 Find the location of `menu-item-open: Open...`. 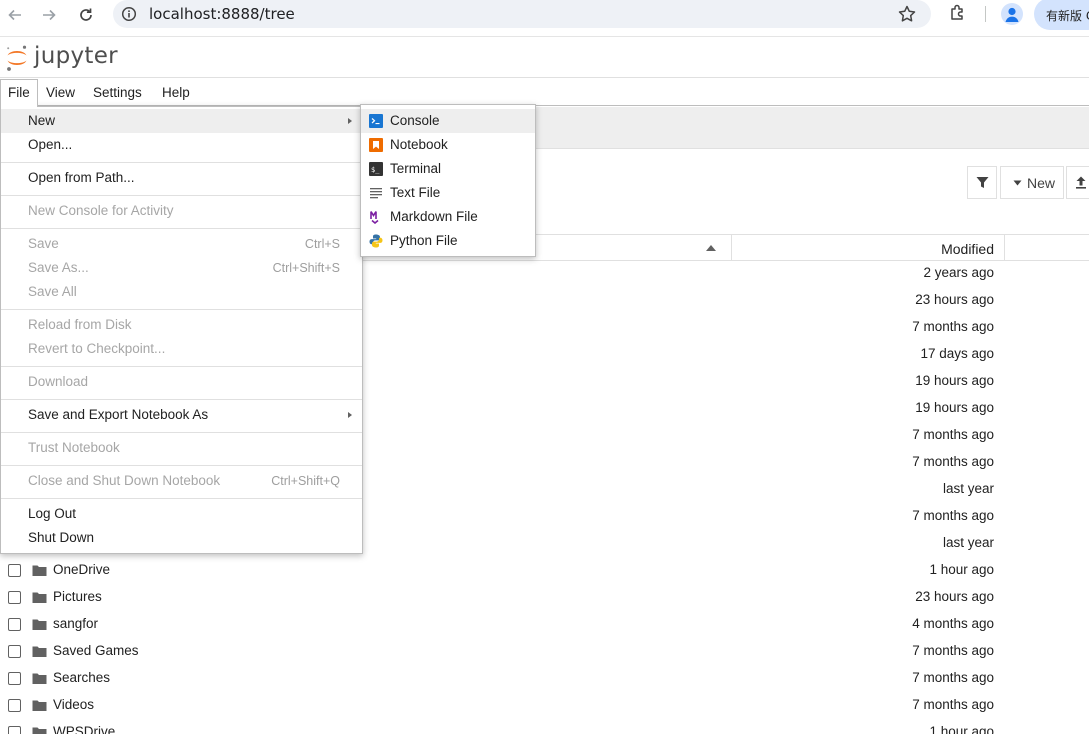

menu-item-open: Open... is located at coordinates (181, 145).